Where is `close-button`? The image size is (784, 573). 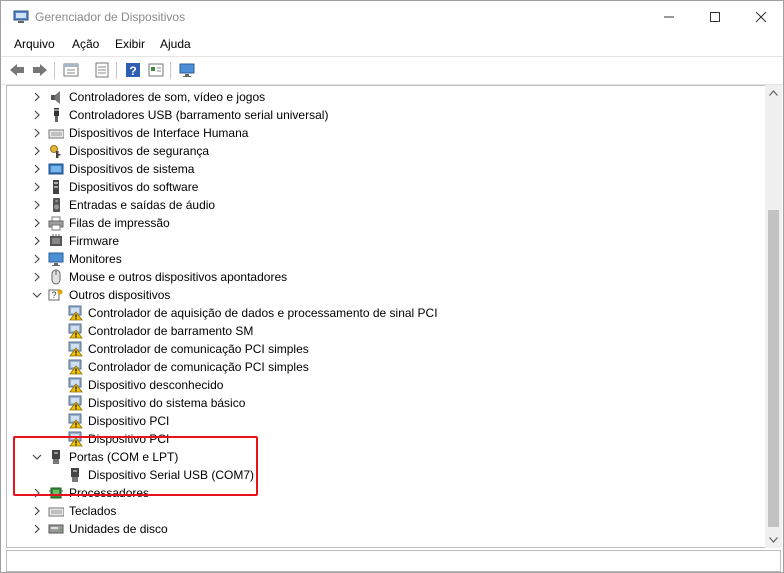
close-button is located at coordinates (761, 17).